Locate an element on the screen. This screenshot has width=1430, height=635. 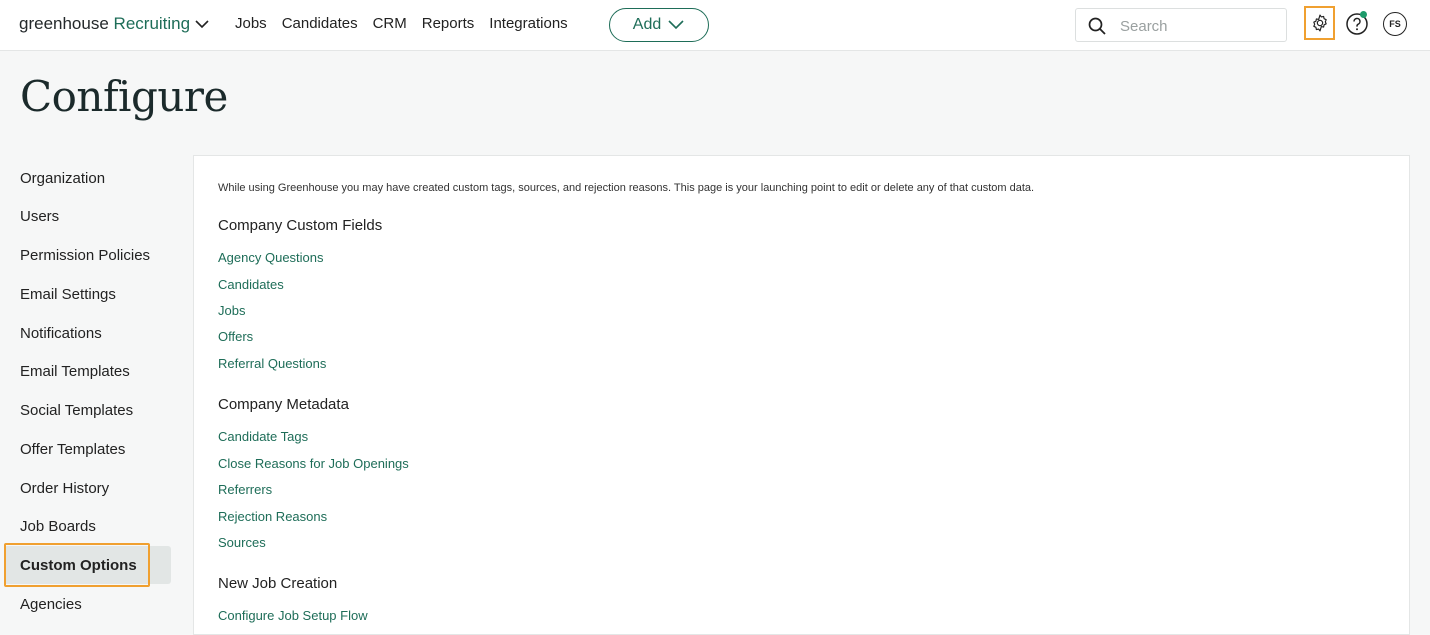
nav-item-integrations: Integrations is located at coordinates (528, 23).